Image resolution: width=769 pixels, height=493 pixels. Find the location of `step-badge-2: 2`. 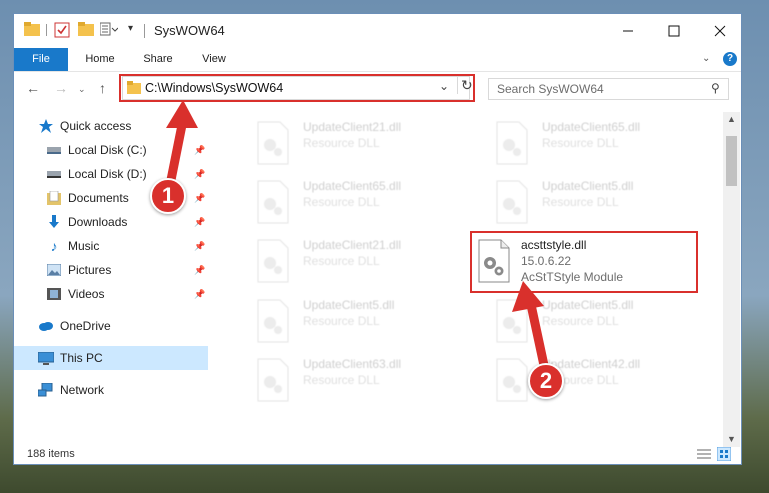

step-badge-2: 2 is located at coordinates (546, 381).